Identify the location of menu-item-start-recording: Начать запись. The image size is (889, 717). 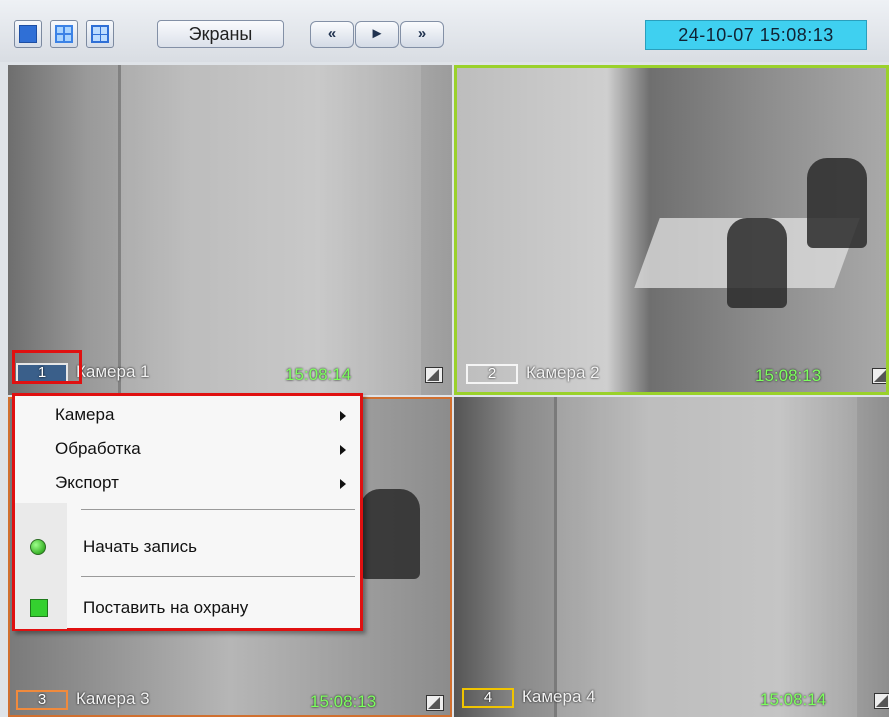
(187, 547).